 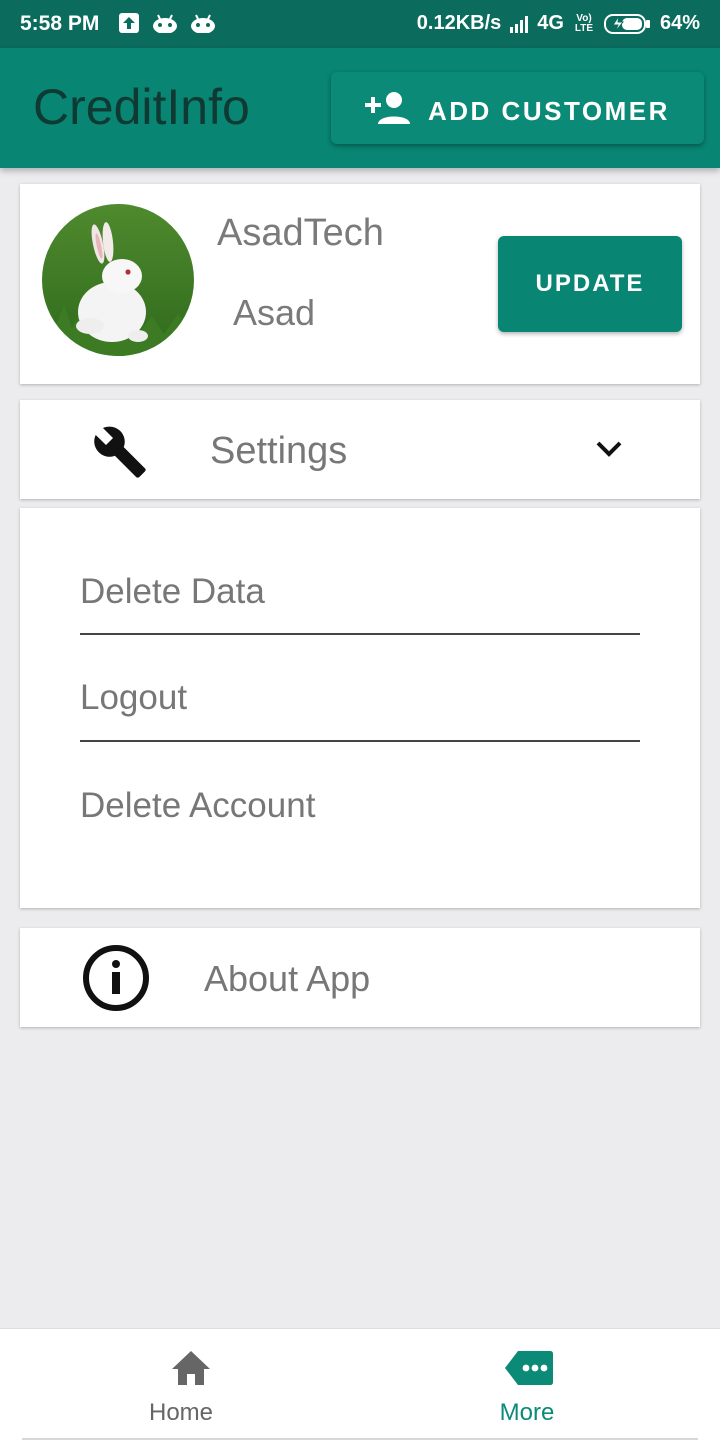 I want to click on profile-card: AsadTech Asad UPDATE, so click(x=360, y=284).